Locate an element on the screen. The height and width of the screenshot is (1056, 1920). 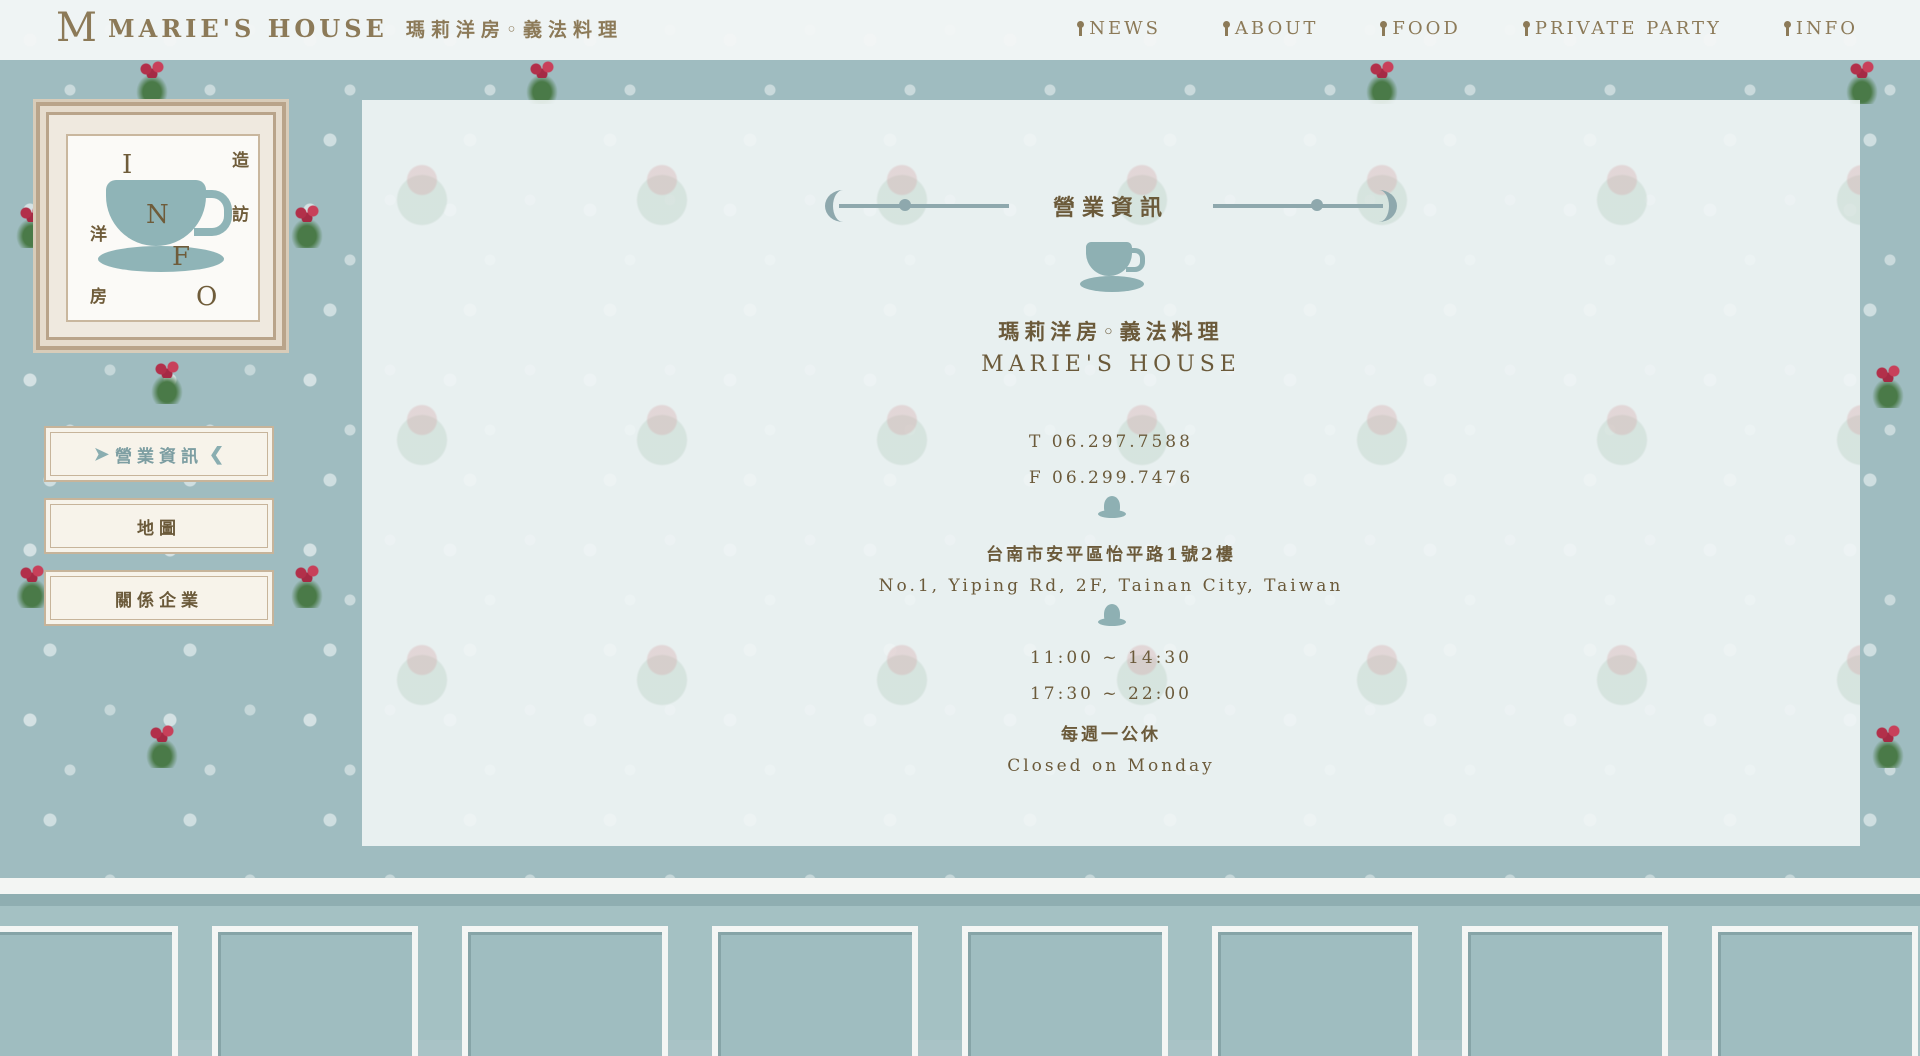
restaurant-name-zh: 瑪莉洋房◦義法料理 is located at coordinates (1111, 331).